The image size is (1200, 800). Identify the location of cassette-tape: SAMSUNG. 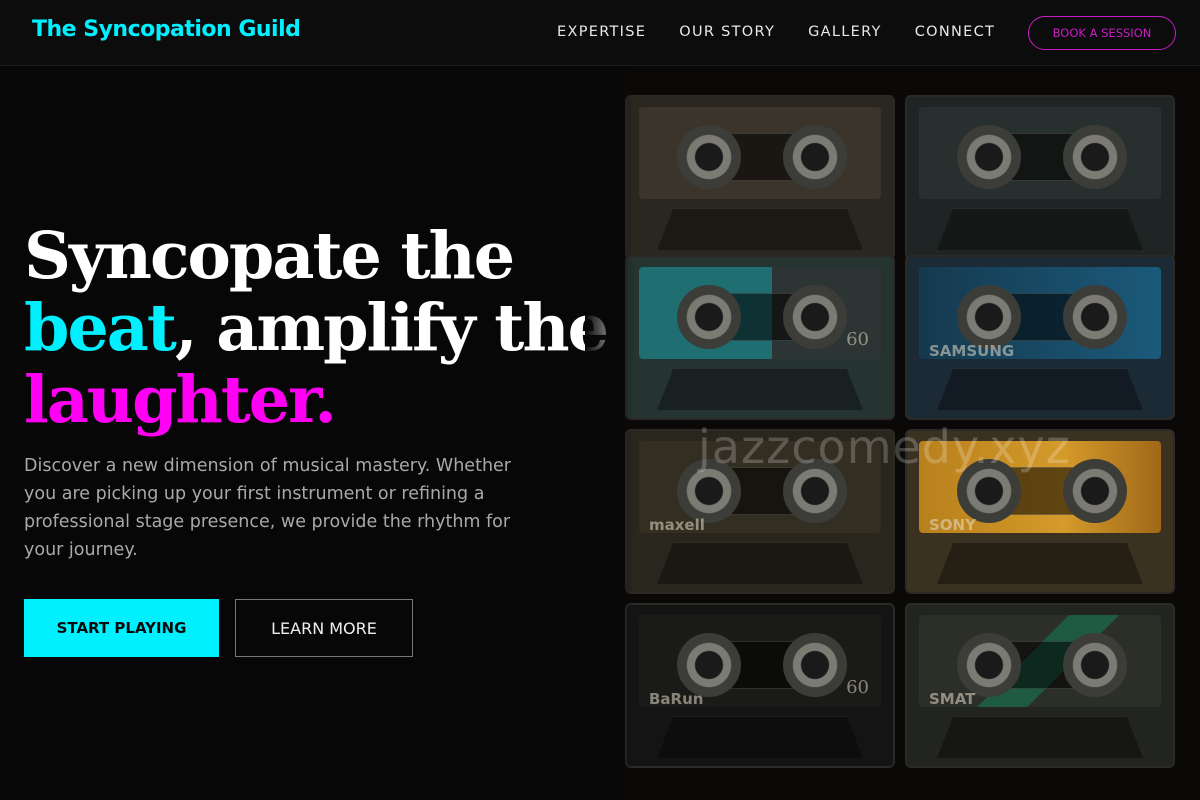
(1040, 337).